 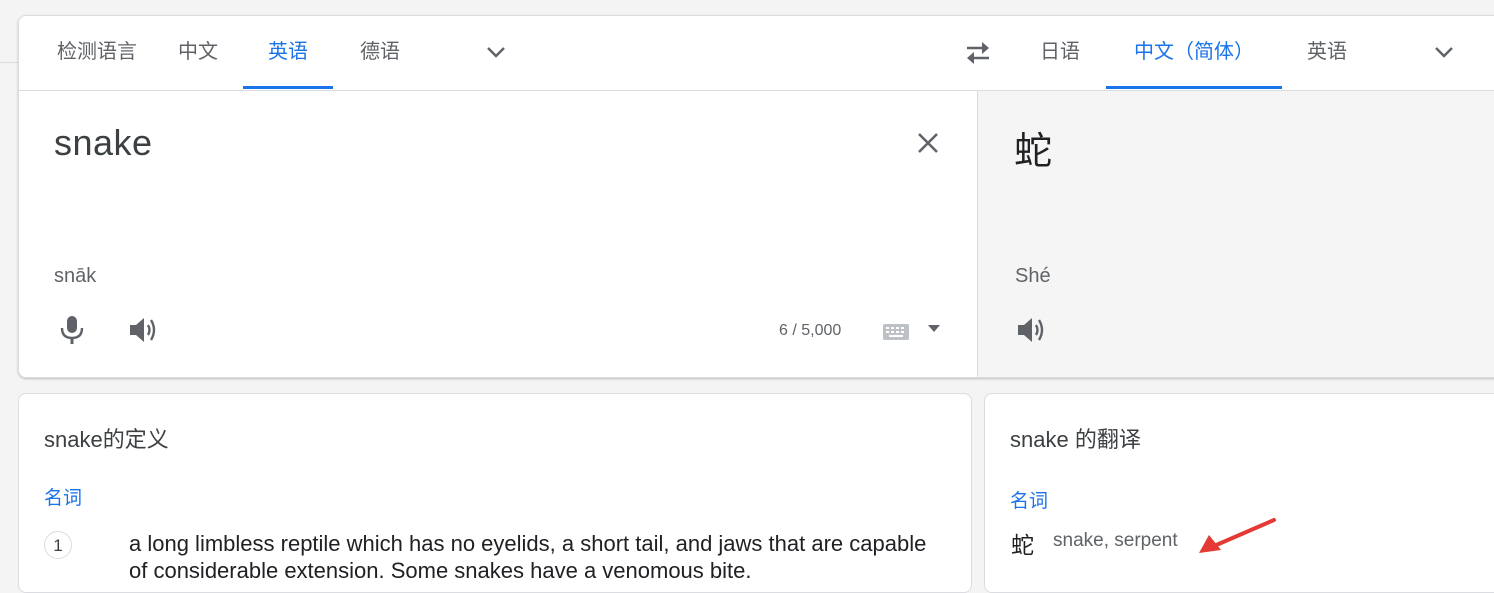 I want to click on character-counter: 6 / 5,000, so click(x=810, y=330).